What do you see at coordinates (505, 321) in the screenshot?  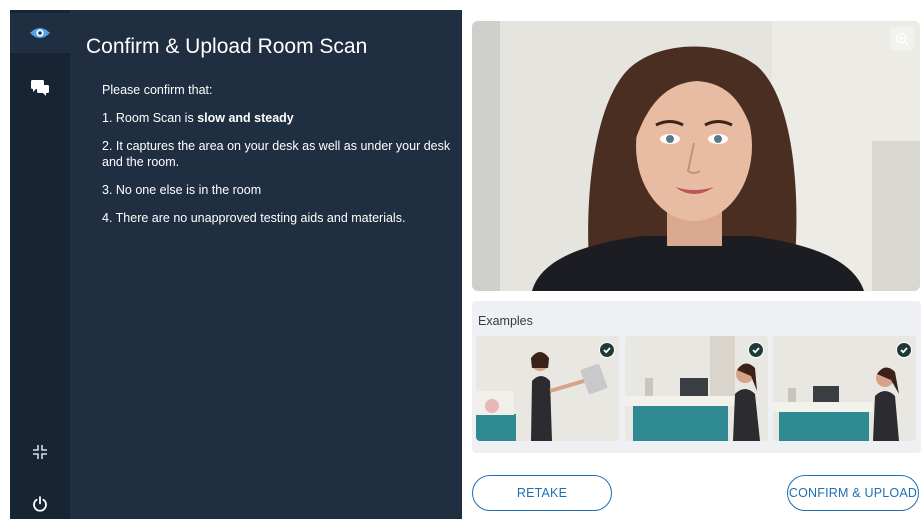 I see `examples-label: Examples` at bounding box center [505, 321].